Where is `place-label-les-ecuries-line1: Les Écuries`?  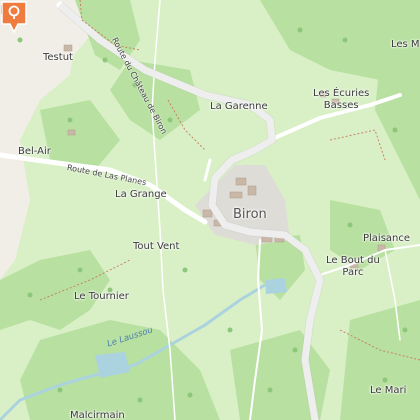 place-label-les-ecuries-line1: Les Écuries is located at coordinates (341, 93).